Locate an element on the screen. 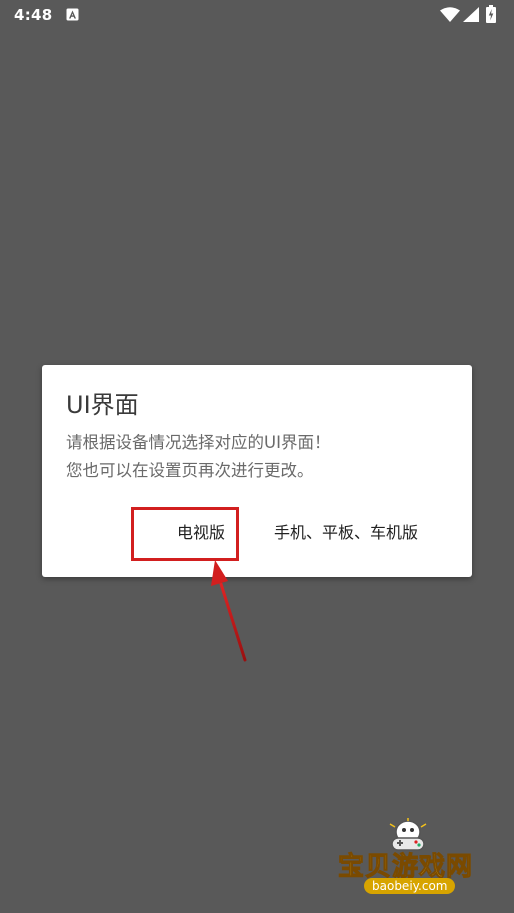 Image resolution: width=514 pixels, height=913 pixels. notification-icon is located at coordinates (72, 14).